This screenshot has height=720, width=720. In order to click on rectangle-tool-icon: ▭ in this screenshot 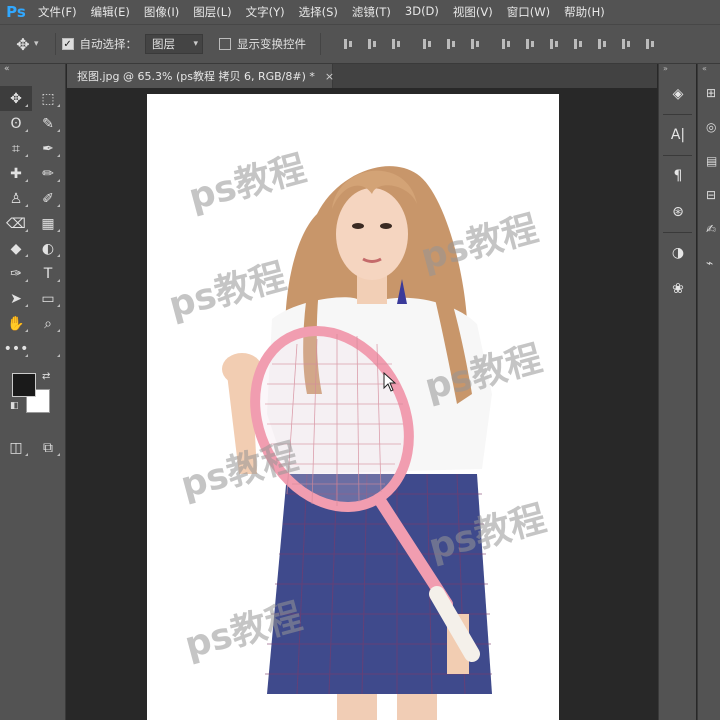, I will do `click(48, 298)`.